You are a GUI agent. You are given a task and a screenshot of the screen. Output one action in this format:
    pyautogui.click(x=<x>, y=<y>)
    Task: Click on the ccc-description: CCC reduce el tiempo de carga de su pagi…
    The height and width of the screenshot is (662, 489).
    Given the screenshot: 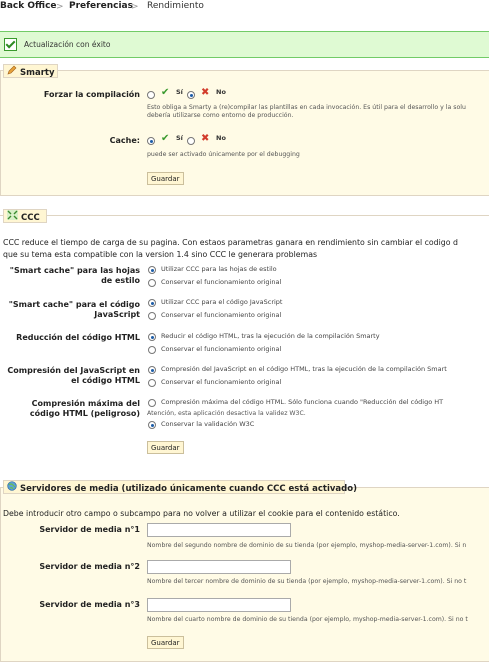 What is the action you would take?
    pyautogui.click(x=230, y=242)
    